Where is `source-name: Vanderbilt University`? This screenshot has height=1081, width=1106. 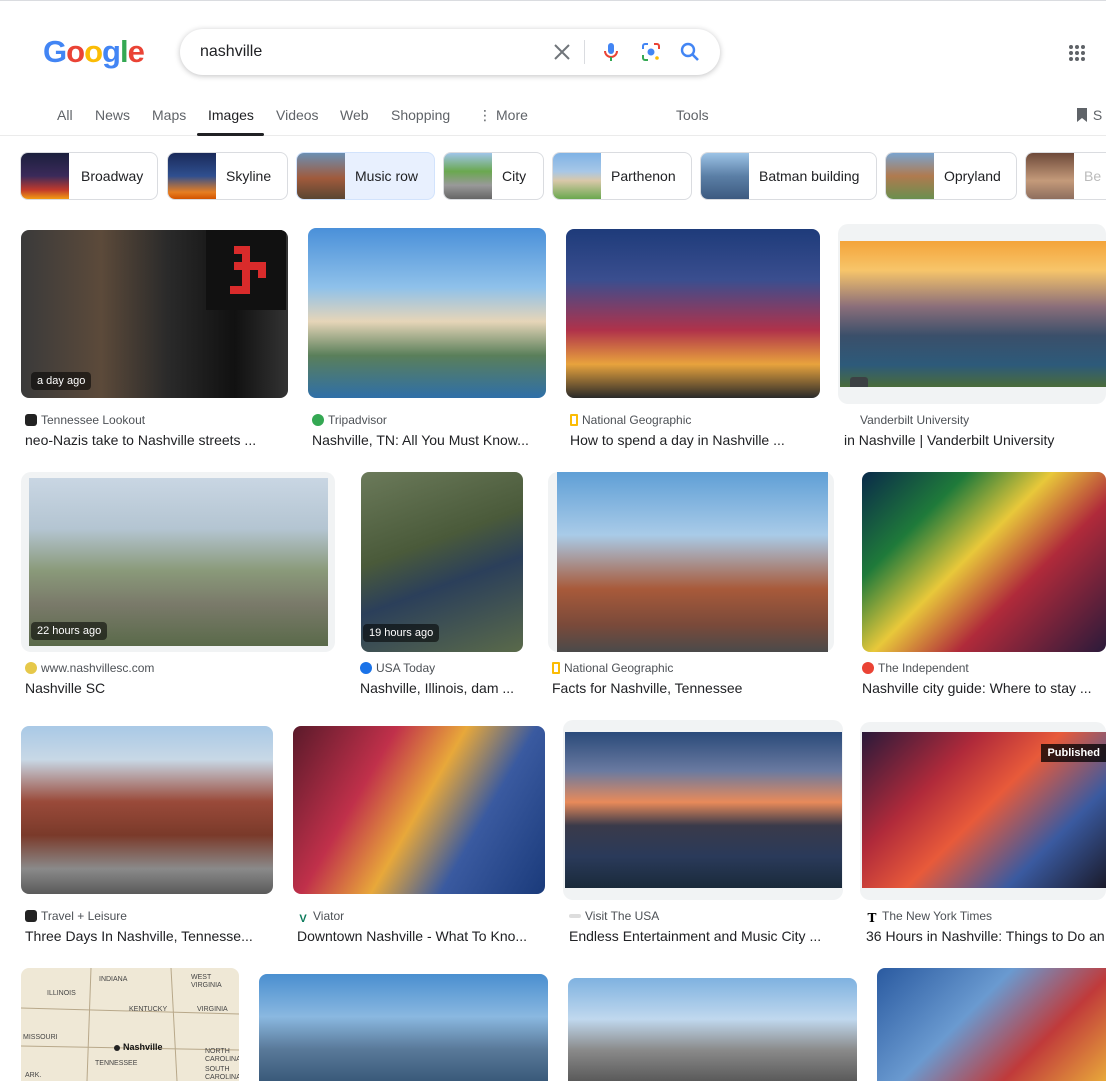 source-name: Vanderbilt University is located at coordinates (915, 420).